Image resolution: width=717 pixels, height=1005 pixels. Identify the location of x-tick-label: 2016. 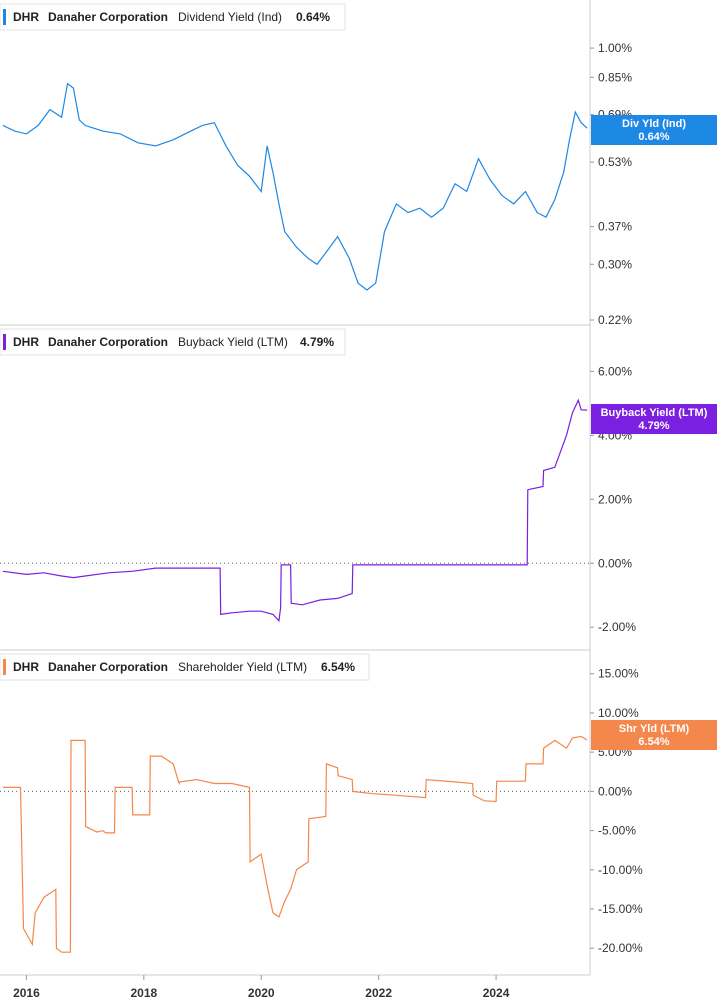
(26, 993).